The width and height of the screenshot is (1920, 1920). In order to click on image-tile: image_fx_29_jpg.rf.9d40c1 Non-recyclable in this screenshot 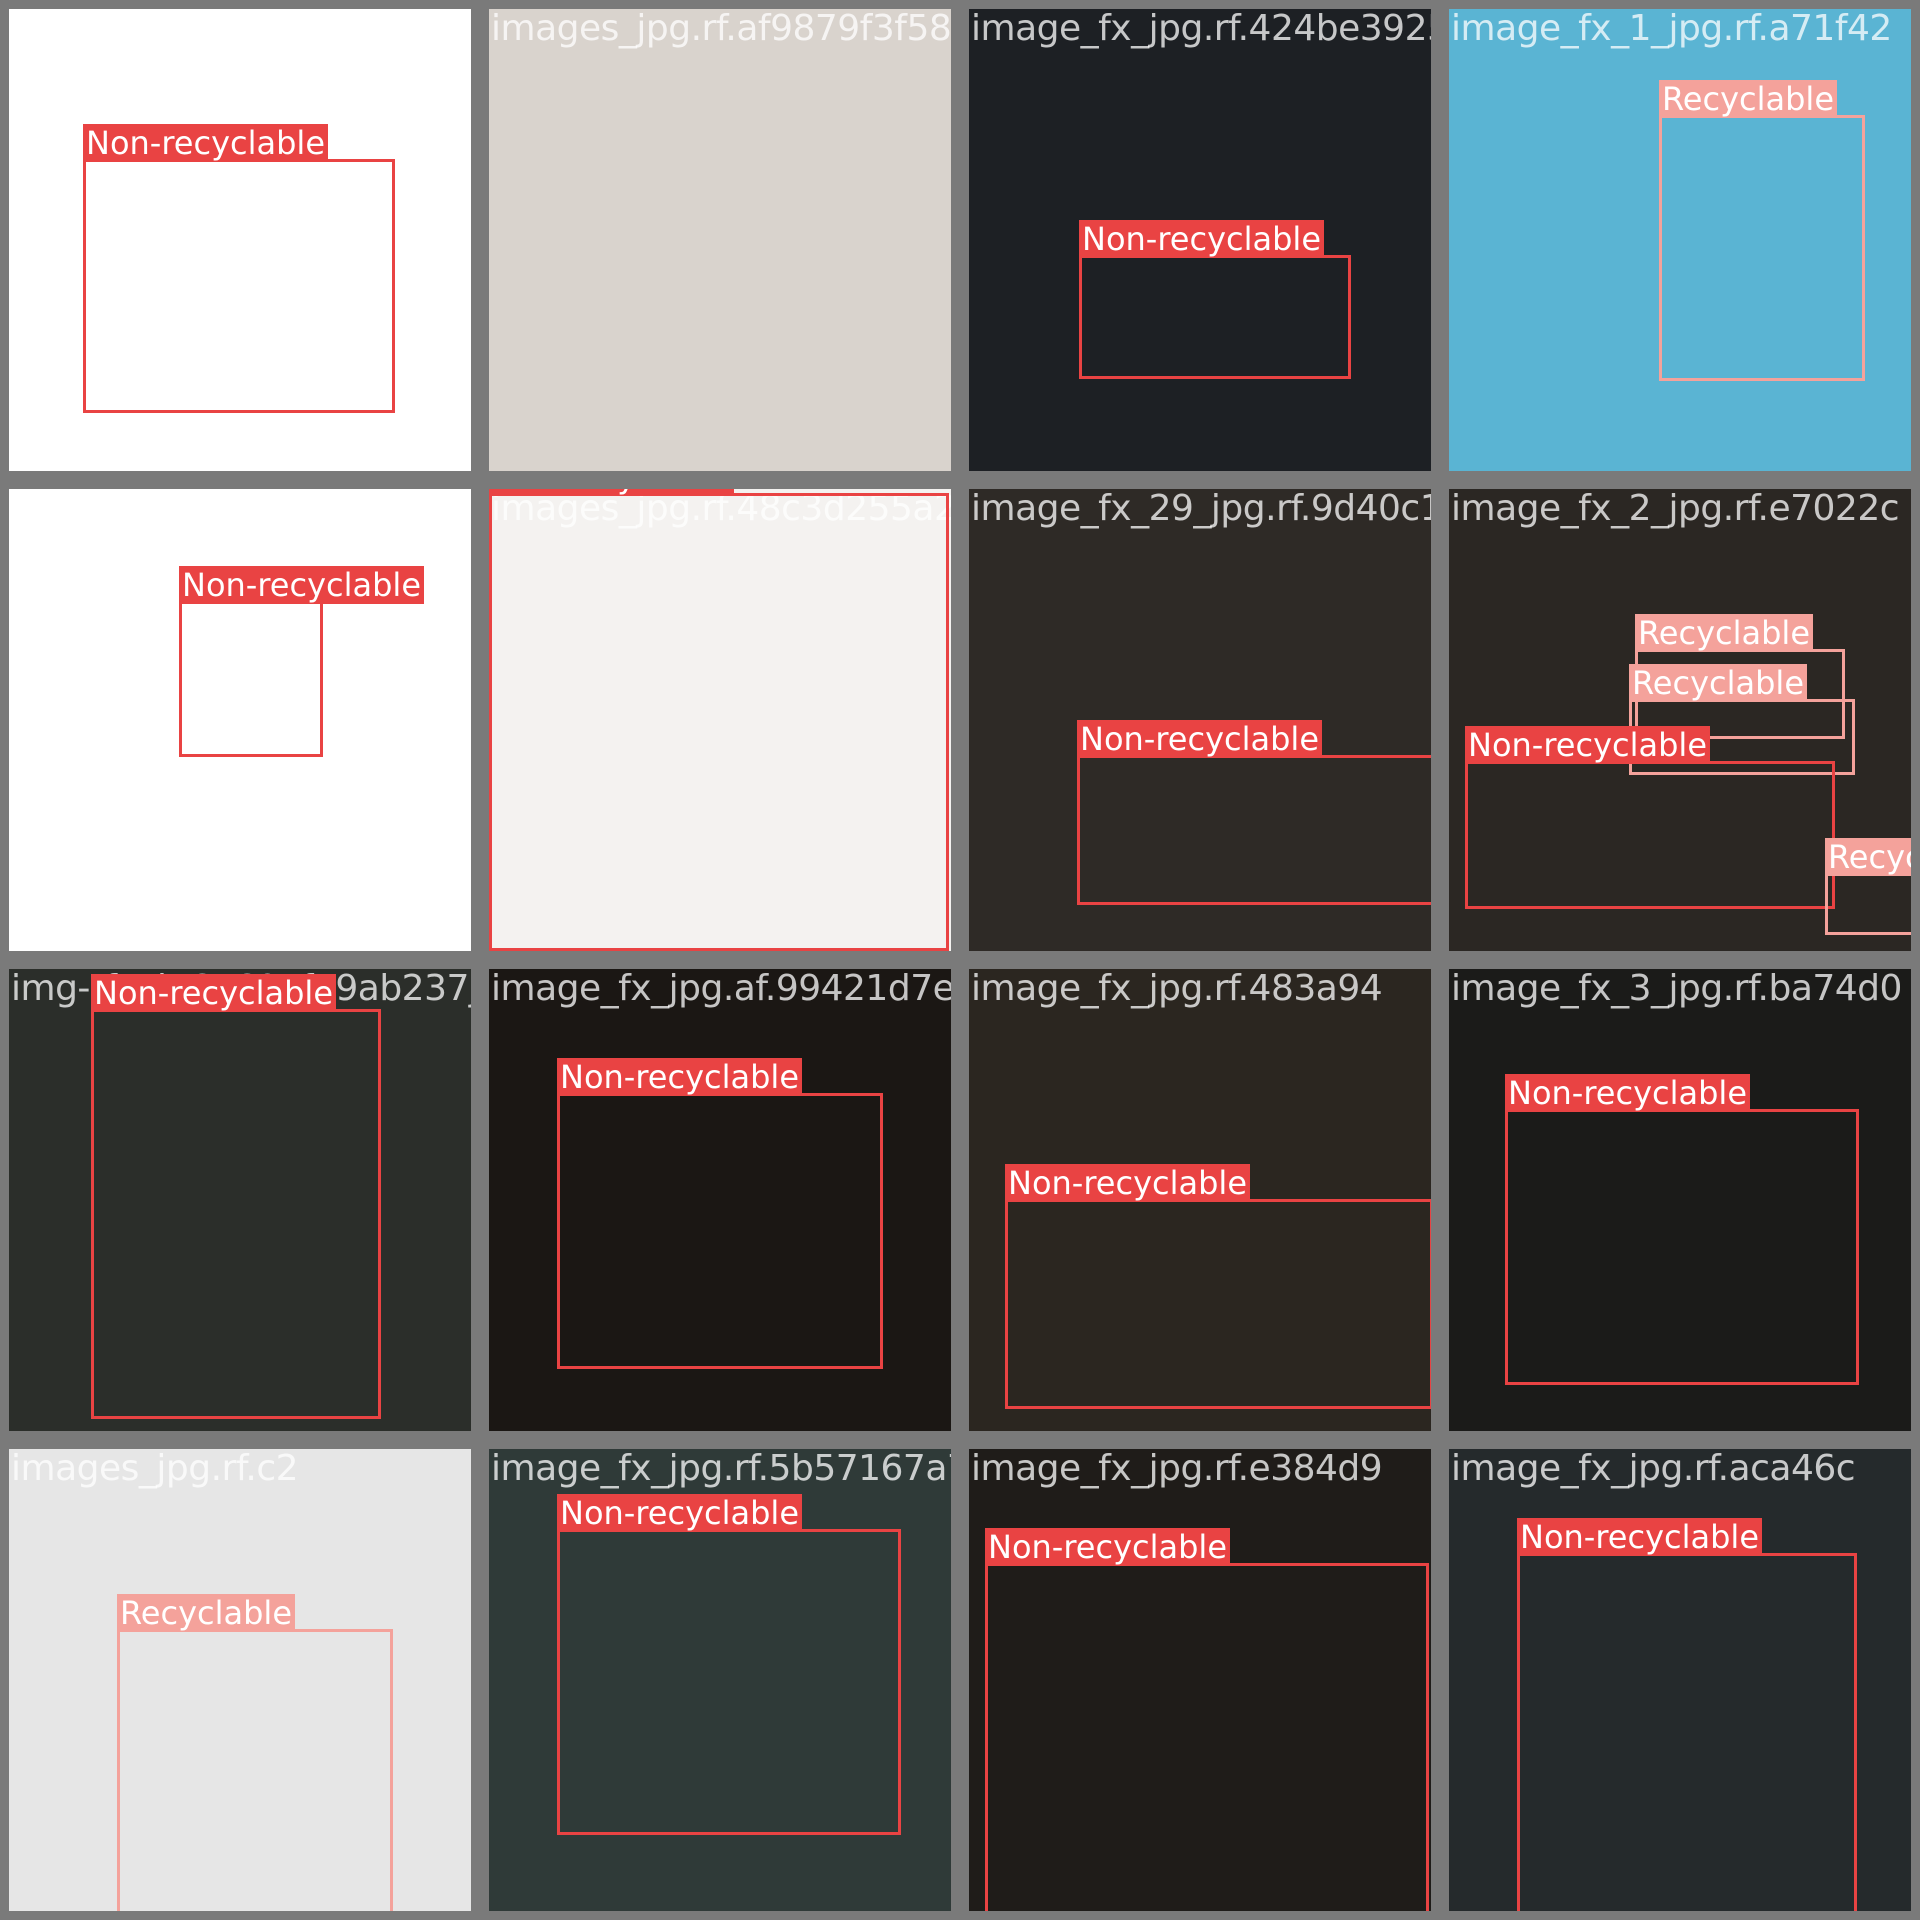, I will do `click(1200, 720)`.